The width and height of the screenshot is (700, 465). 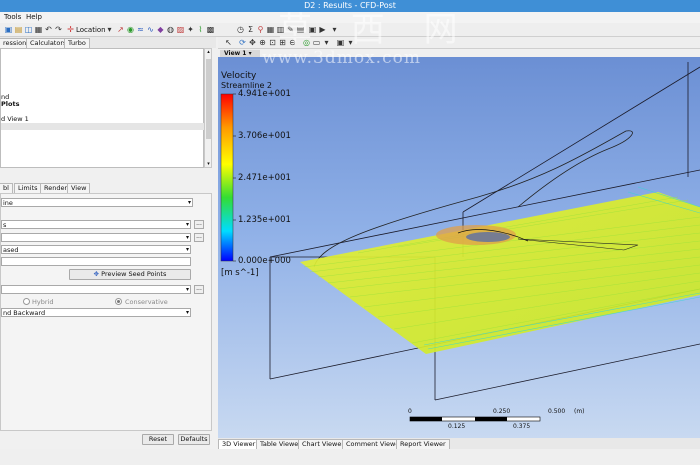 I want to click on save-icon: ◫, so click(x=28, y=29).